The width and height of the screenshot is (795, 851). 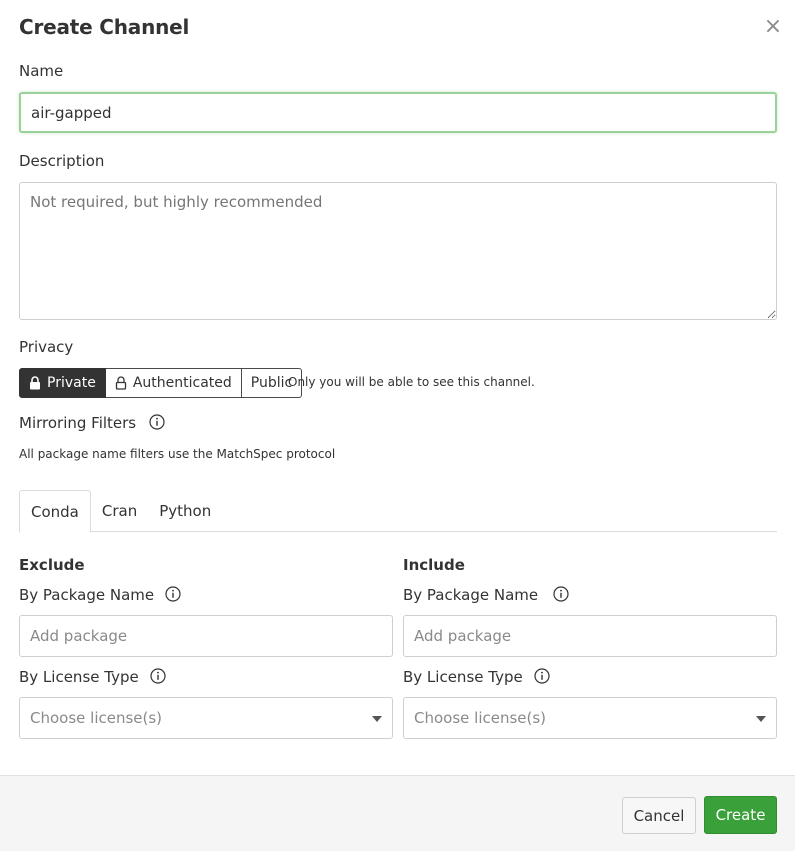 What do you see at coordinates (182, 383) in the screenshot?
I see `privacy-authenticated-label: Authenticated` at bounding box center [182, 383].